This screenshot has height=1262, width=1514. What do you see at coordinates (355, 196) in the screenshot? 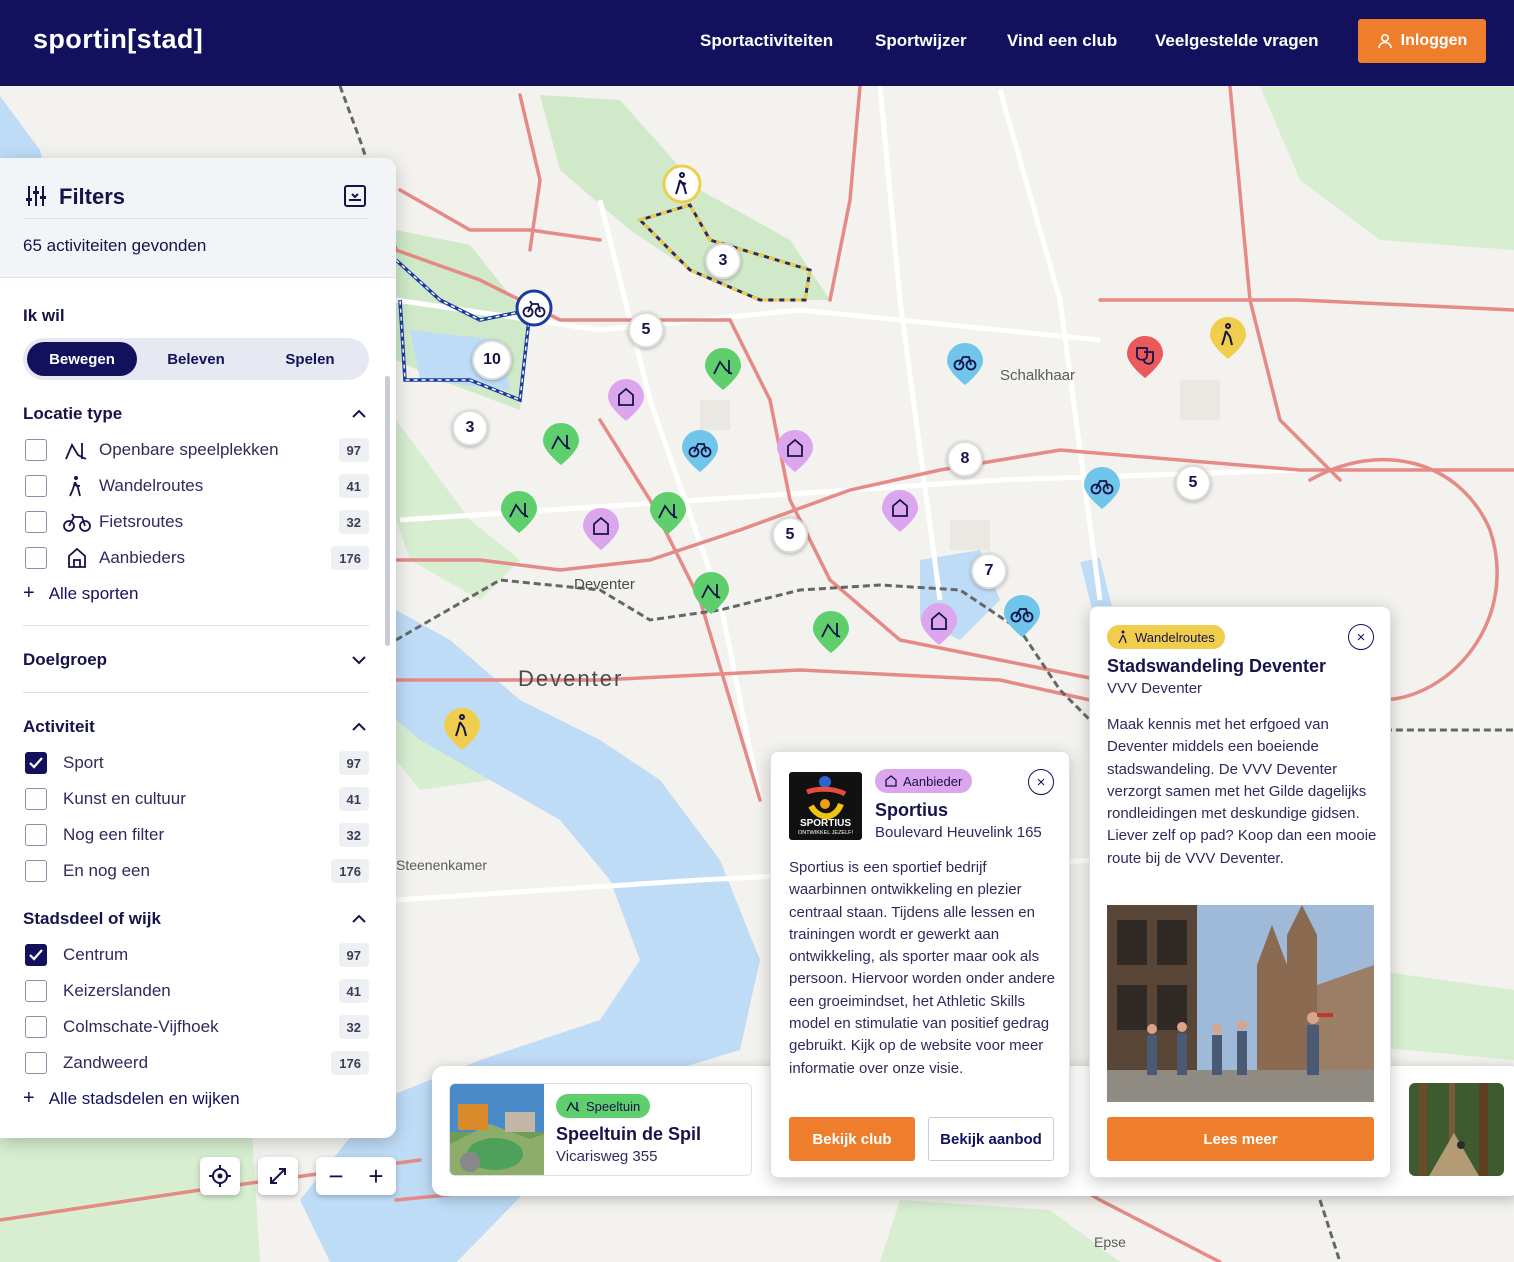
I see `collapse-panel-icon` at bounding box center [355, 196].